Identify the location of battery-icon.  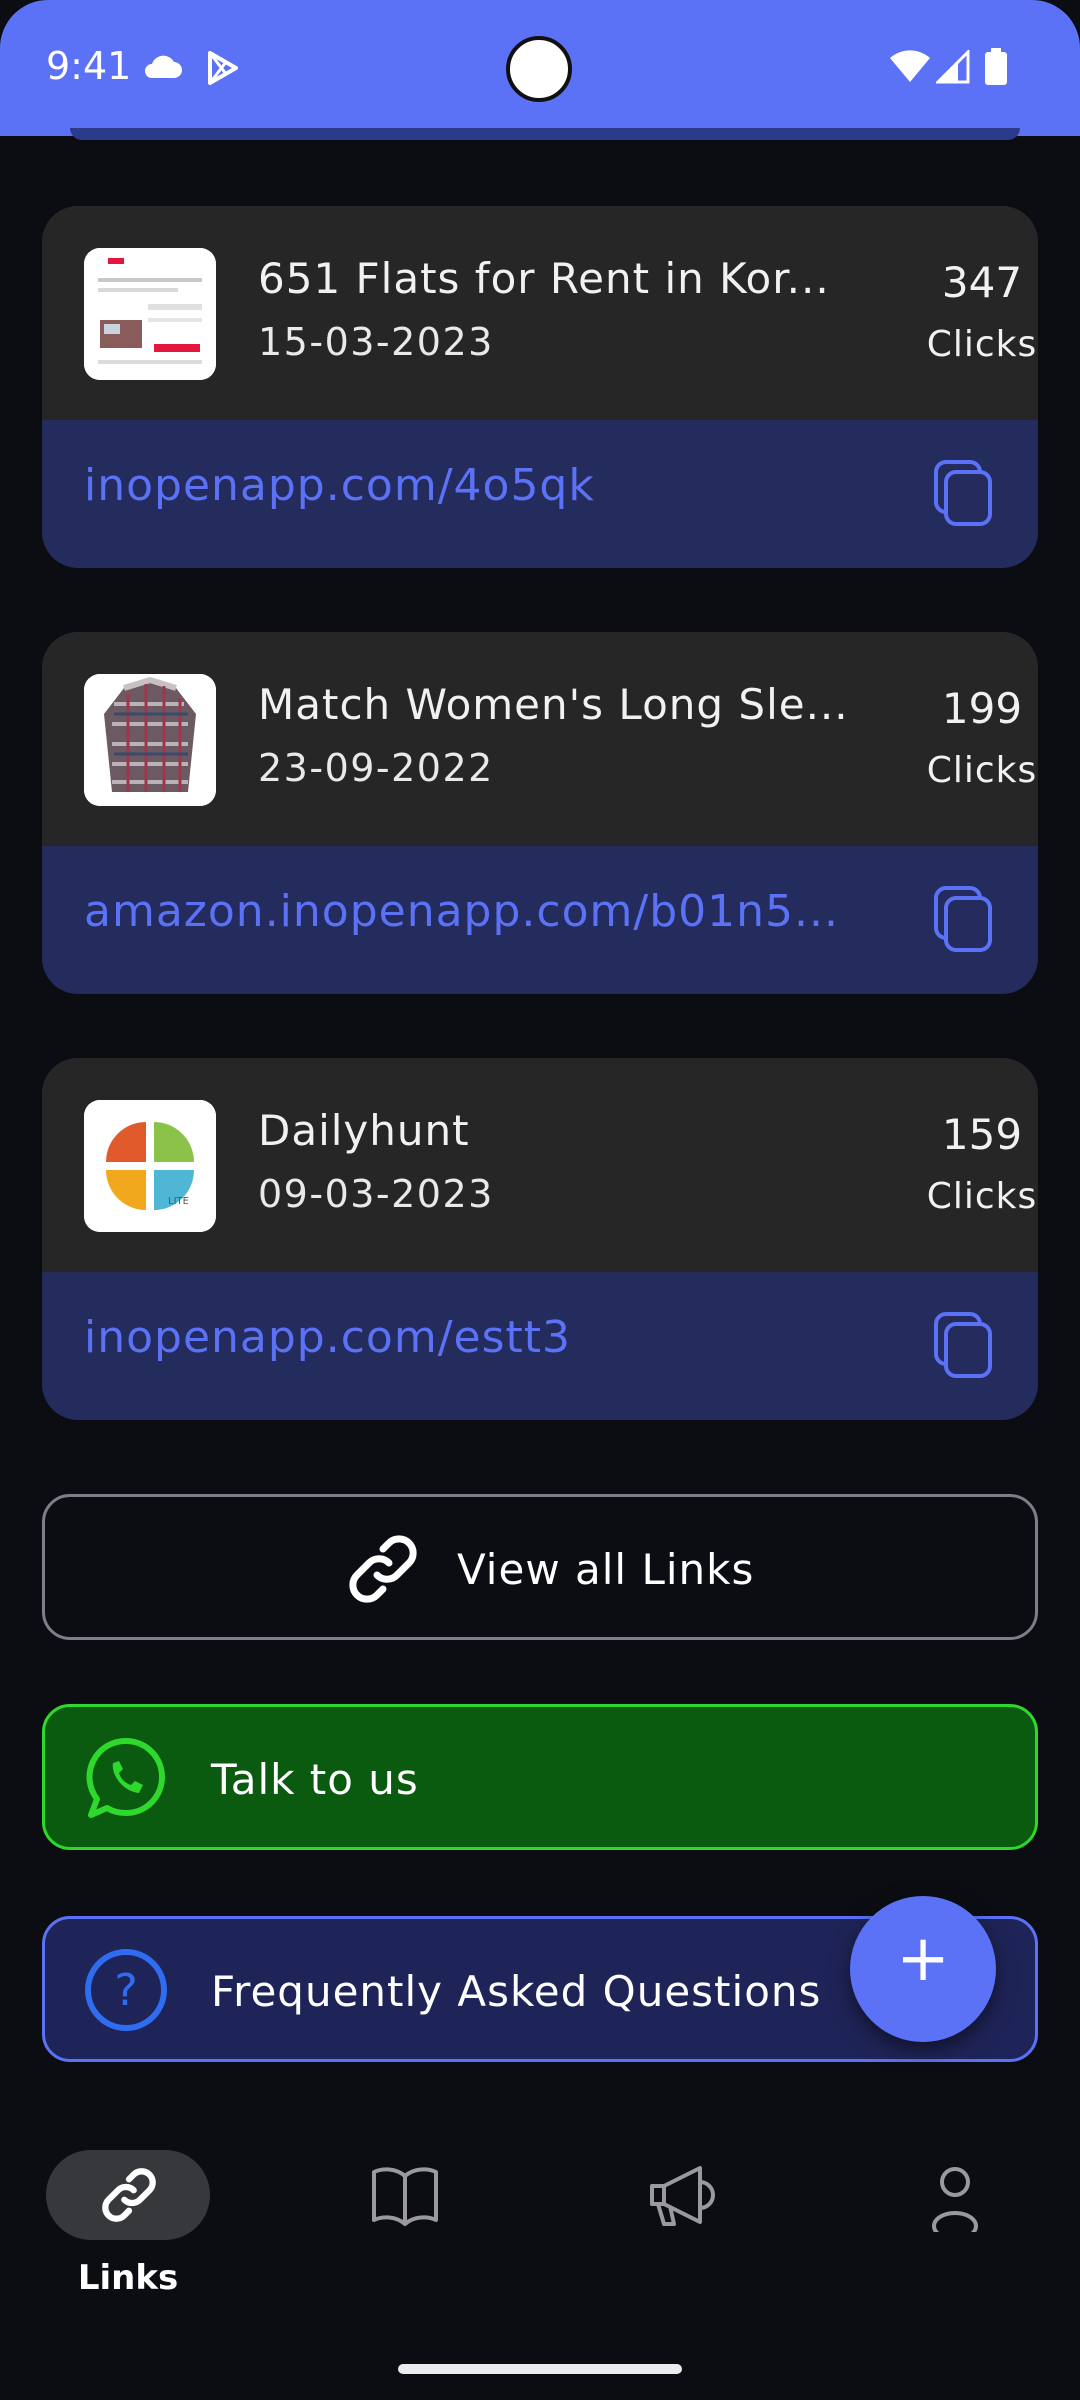
(996, 66).